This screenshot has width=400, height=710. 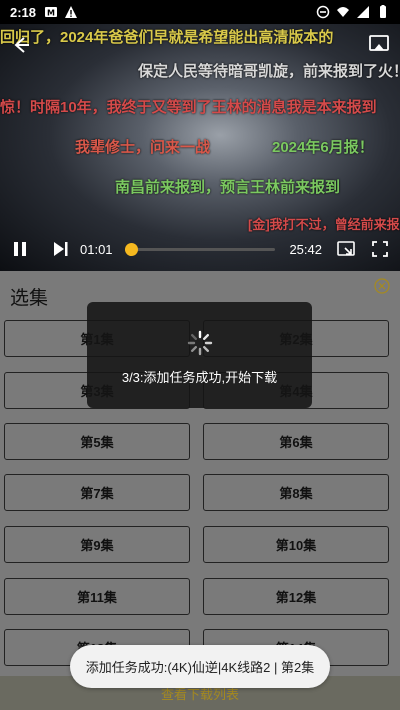 I want to click on loading-dialog: 3/3:添加任务成功,开始下载, so click(x=199, y=355).